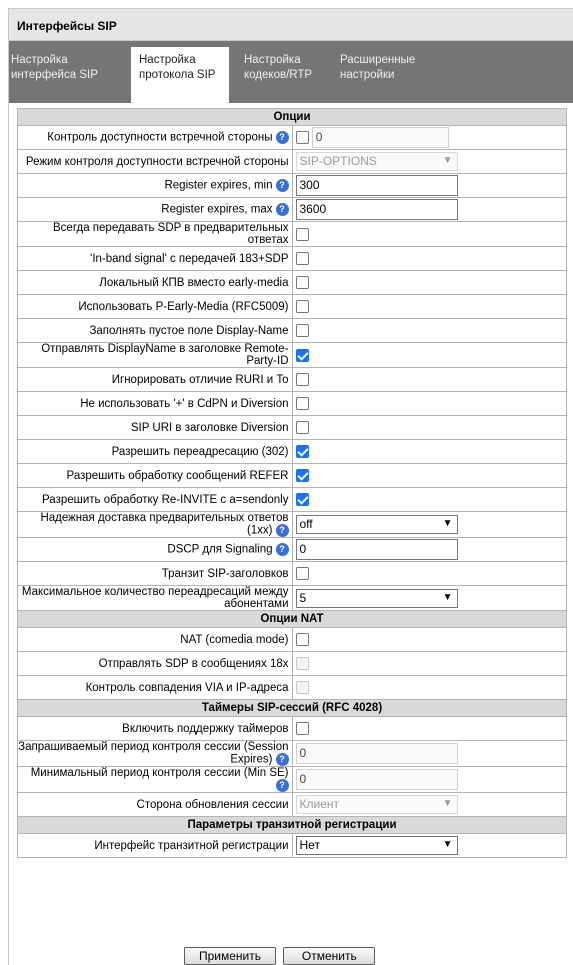 The height and width of the screenshot is (965, 573). What do you see at coordinates (302, 475) in the screenshot?
I see `refer-checkbox` at bounding box center [302, 475].